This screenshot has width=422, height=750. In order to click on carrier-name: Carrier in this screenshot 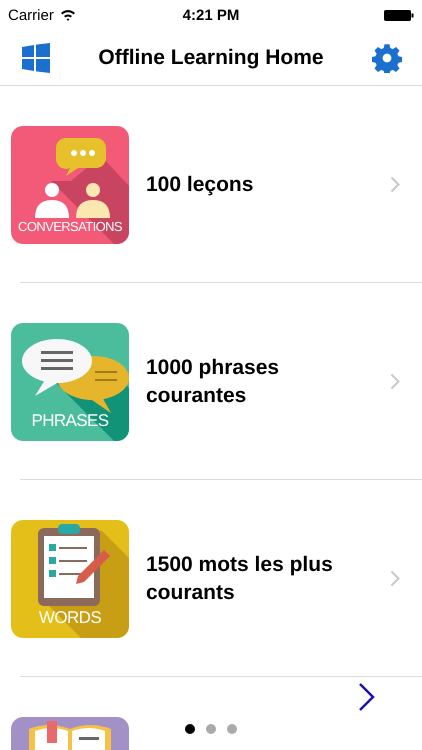, I will do `click(31, 15)`.